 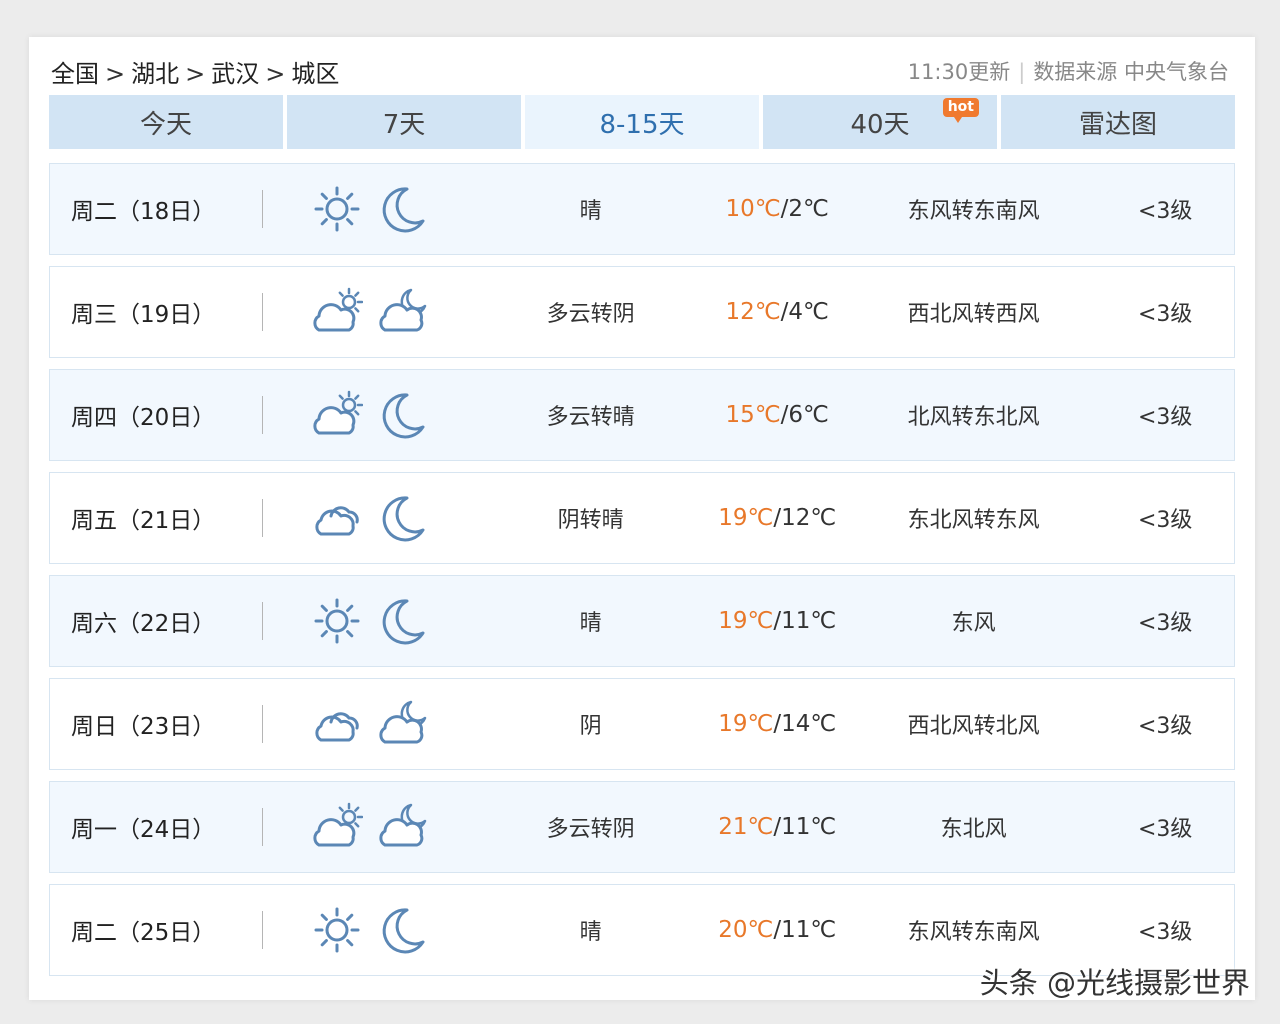 I want to click on tab-0: 今天, so click(x=166, y=122).